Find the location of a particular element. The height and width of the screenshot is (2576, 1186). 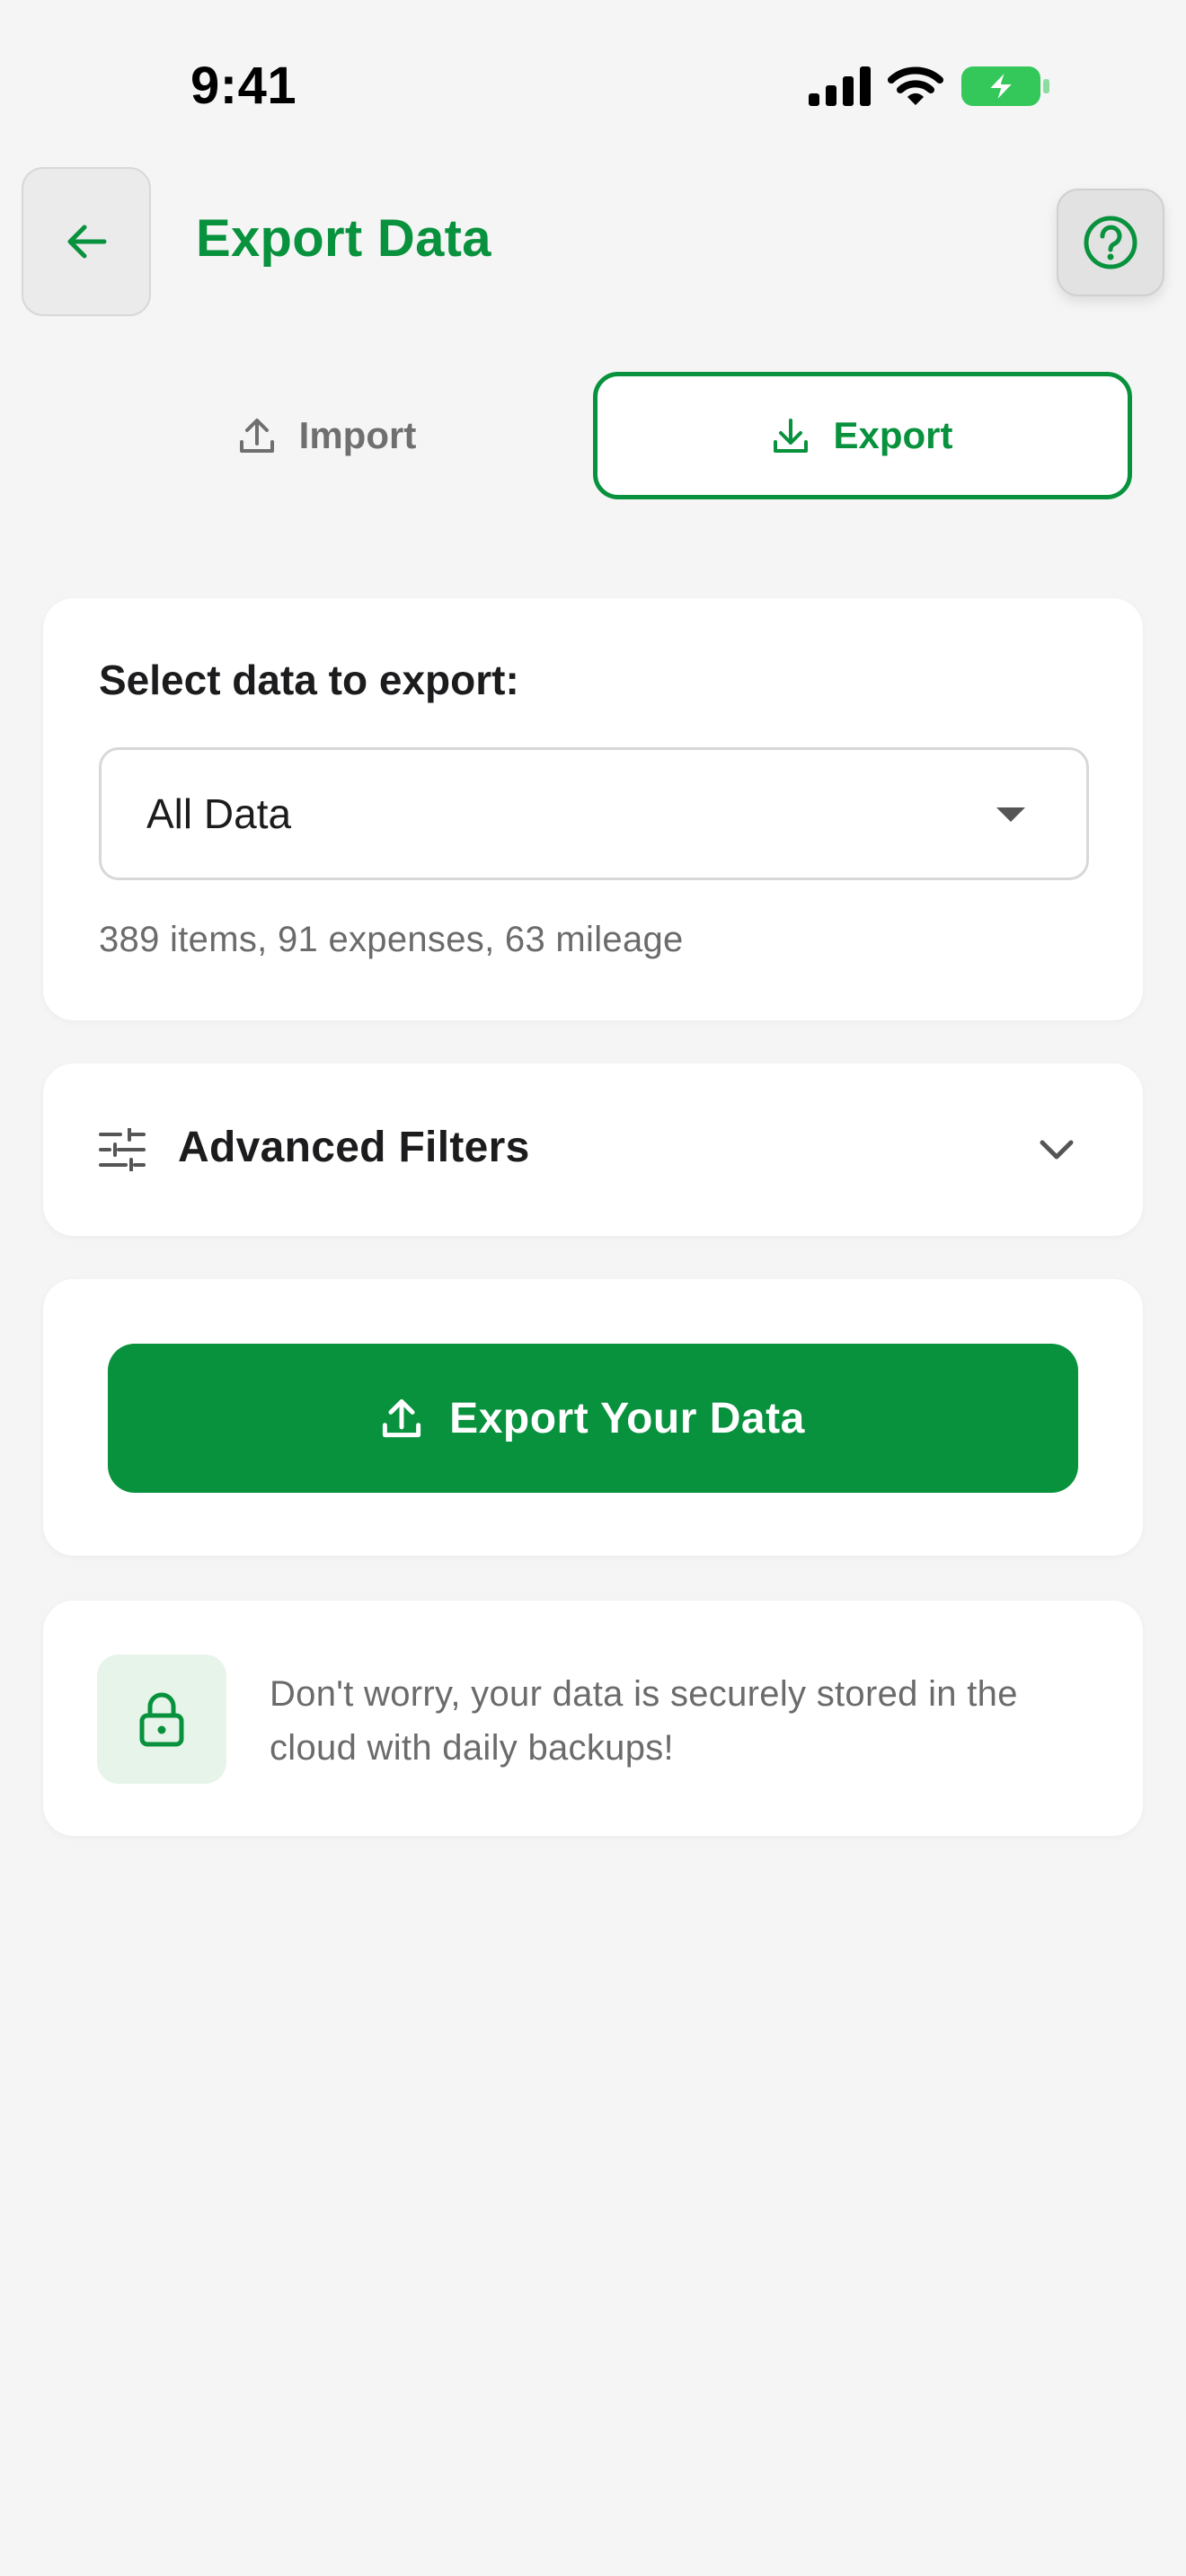

status-time: 9:41 is located at coordinates (243, 86).